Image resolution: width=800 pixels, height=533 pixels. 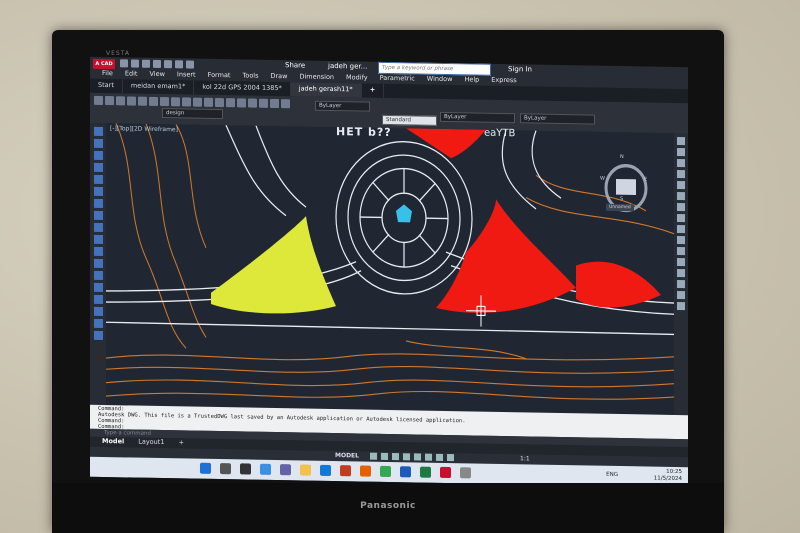 What do you see at coordinates (98, 100) in the screenshot?
I see `line-icon` at bounding box center [98, 100].